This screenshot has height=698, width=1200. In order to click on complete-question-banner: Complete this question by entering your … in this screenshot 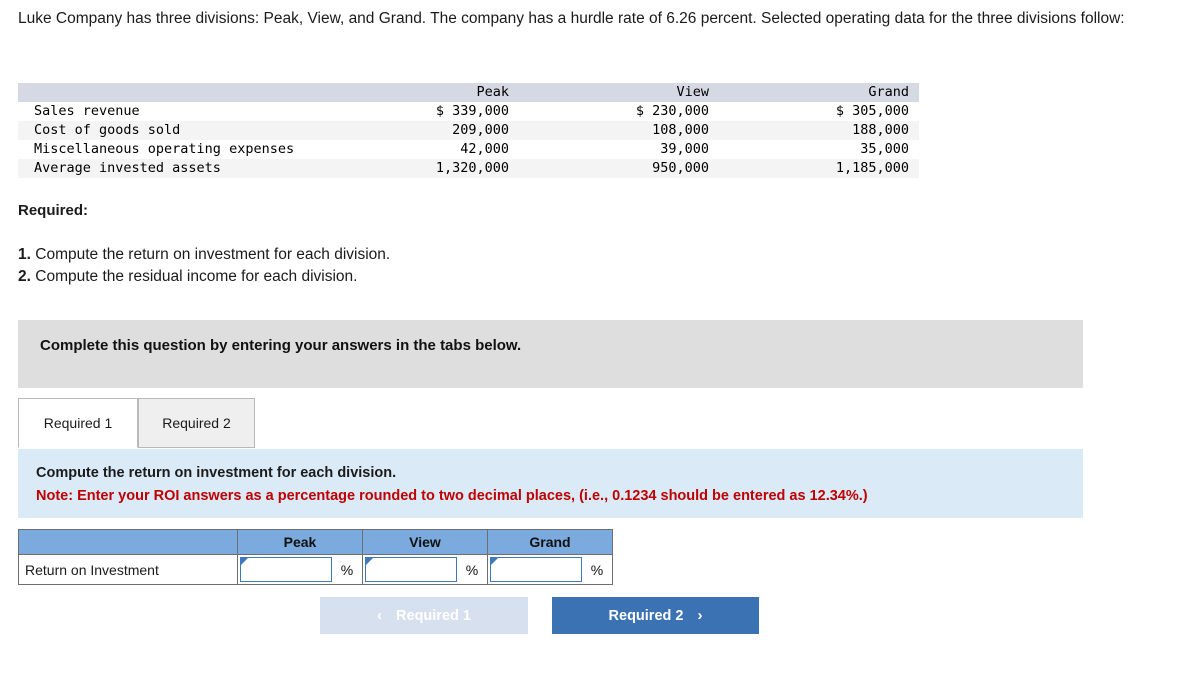, I will do `click(550, 354)`.